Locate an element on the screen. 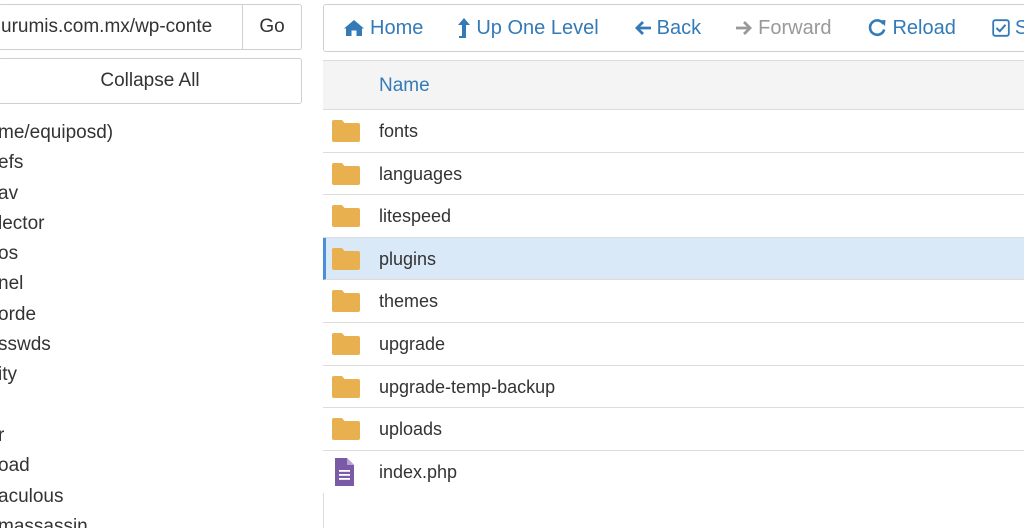  file-name: index.php is located at coordinates (418, 471).